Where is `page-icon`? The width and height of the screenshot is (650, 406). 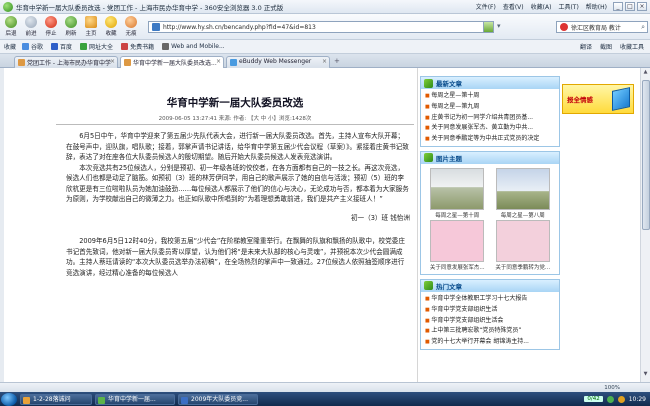 page-icon is located at coordinates (156, 27).